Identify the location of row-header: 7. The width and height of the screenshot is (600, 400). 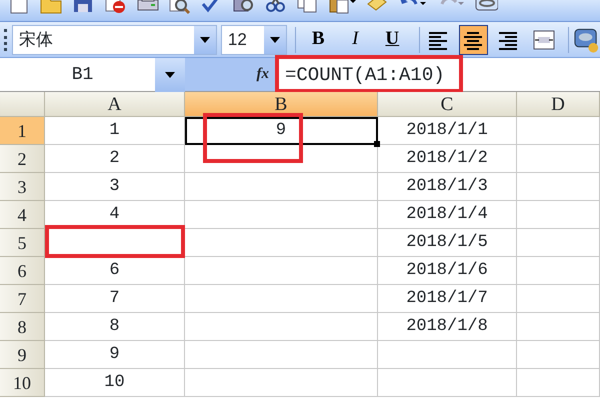
(22, 299).